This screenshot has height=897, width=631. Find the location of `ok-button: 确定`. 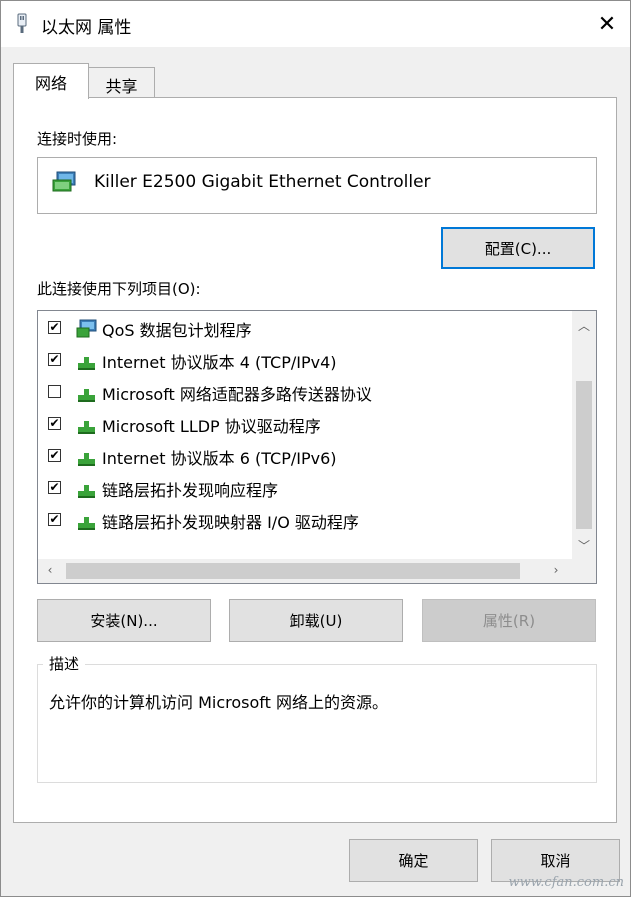

ok-button: 确定 is located at coordinates (413, 860).